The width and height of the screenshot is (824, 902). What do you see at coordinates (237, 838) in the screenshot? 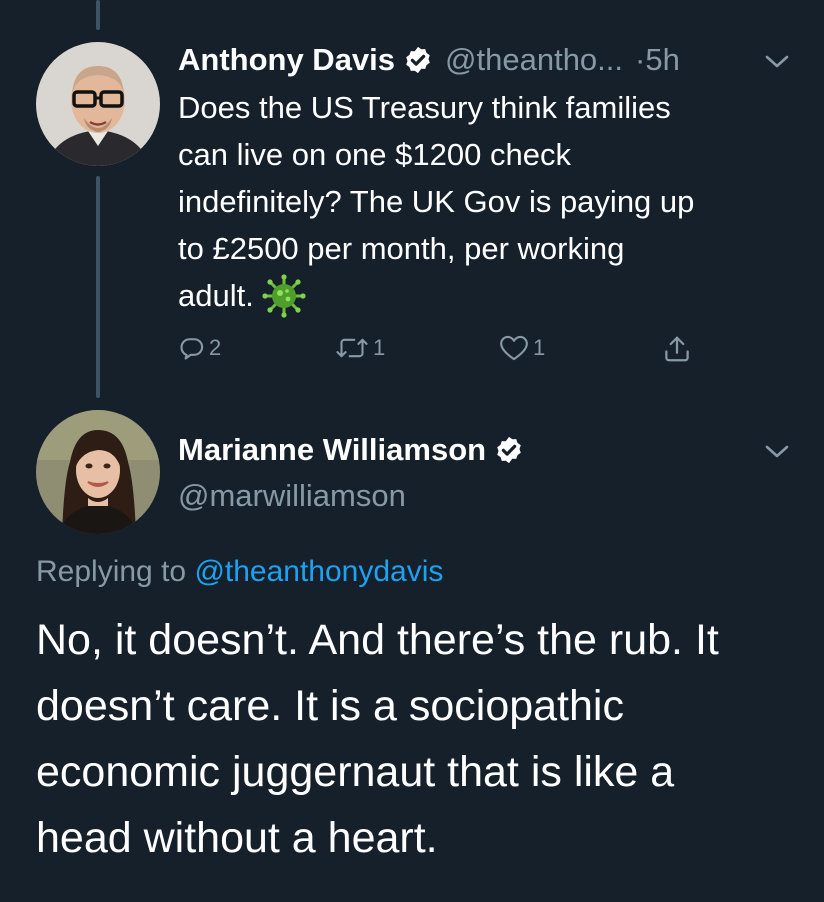
I see `tweet2-line: head without a heart.` at bounding box center [237, 838].